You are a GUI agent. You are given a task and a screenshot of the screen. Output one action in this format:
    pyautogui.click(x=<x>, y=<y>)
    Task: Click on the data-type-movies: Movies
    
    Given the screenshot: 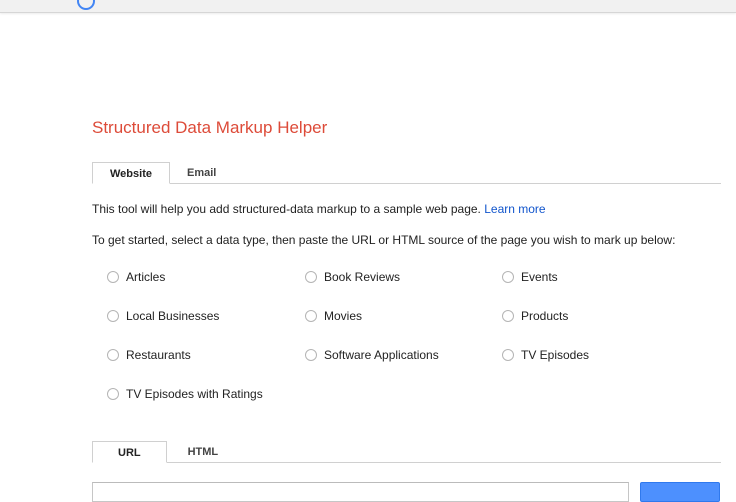 What is the action you would take?
    pyautogui.click(x=333, y=316)
    